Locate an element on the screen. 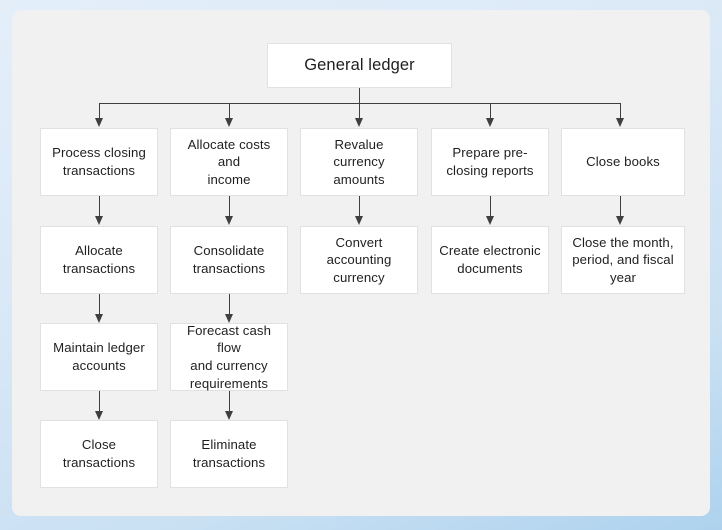  node-close-transactions: Close transactions is located at coordinates (99, 454).